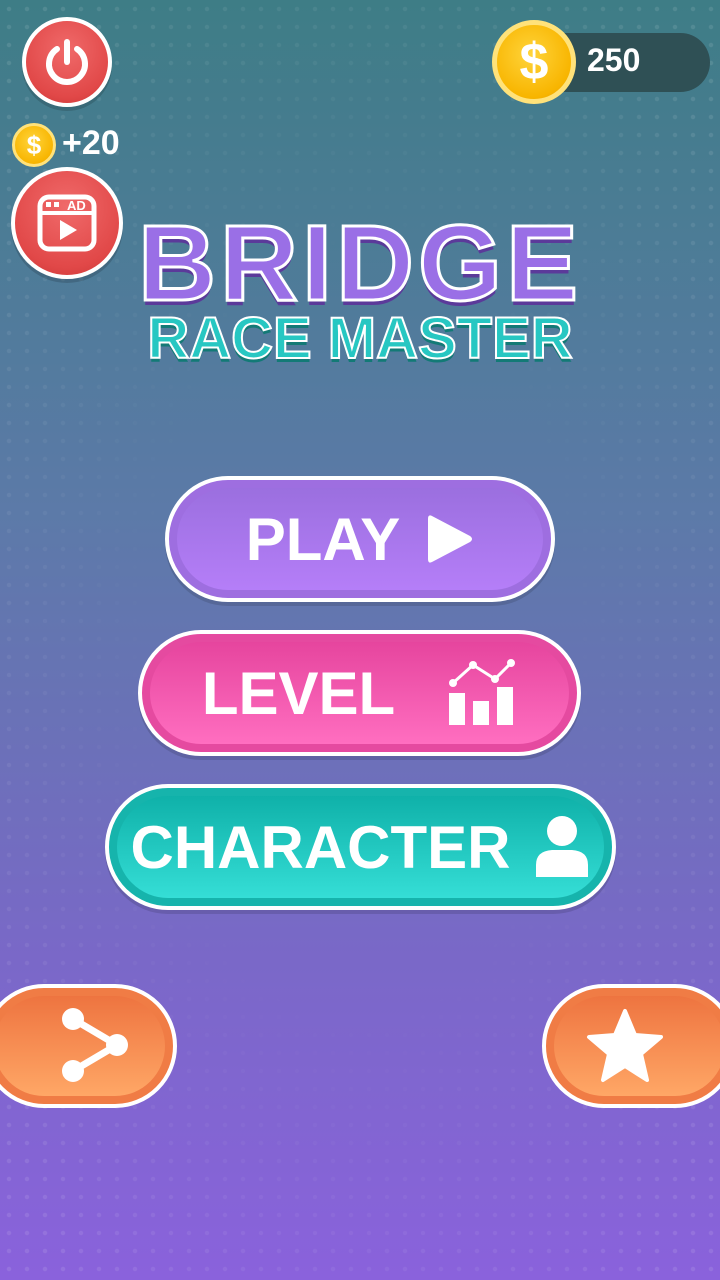 The height and width of the screenshot is (1280, 720). I want to click on bar-chart-trend-icon, so click(482, 693).